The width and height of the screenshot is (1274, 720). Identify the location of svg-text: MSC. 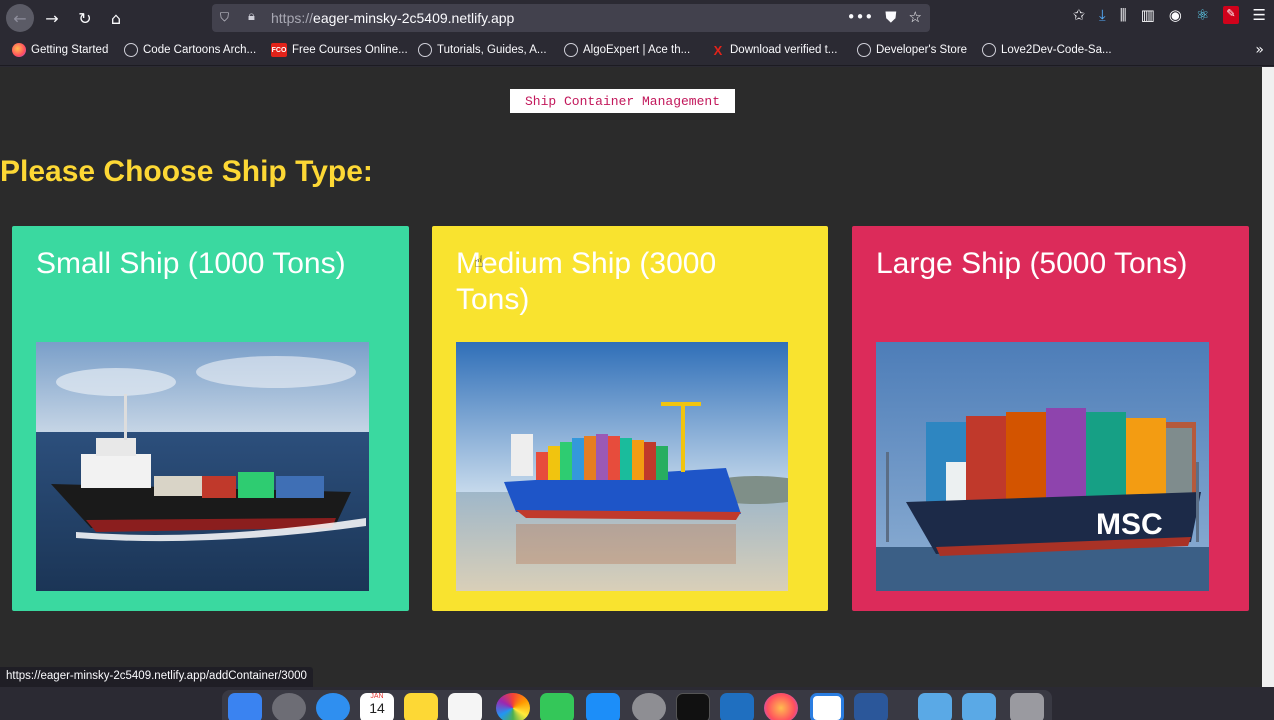
(1129, 524).